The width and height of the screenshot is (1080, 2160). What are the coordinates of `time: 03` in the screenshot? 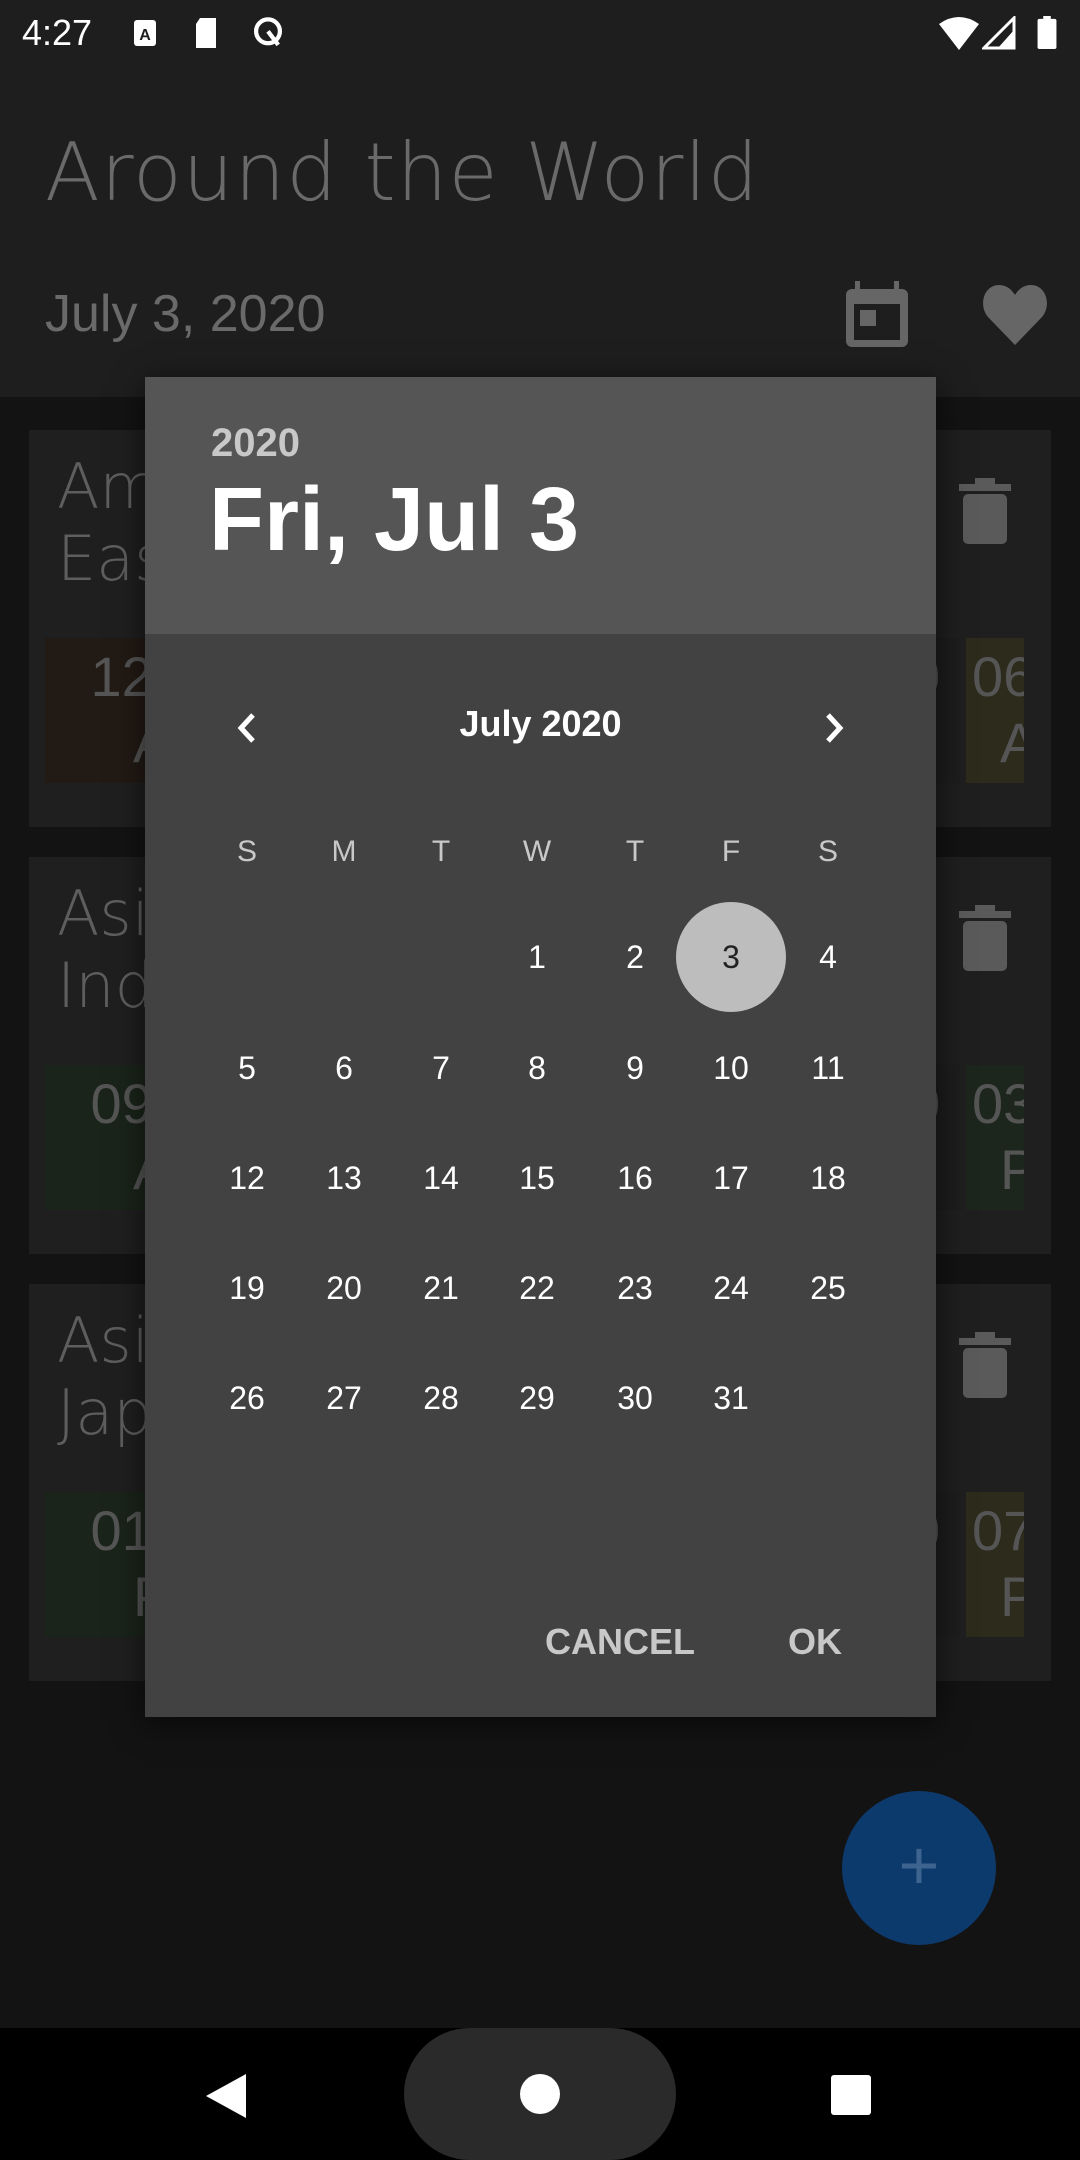 It's located at (998, 1103).